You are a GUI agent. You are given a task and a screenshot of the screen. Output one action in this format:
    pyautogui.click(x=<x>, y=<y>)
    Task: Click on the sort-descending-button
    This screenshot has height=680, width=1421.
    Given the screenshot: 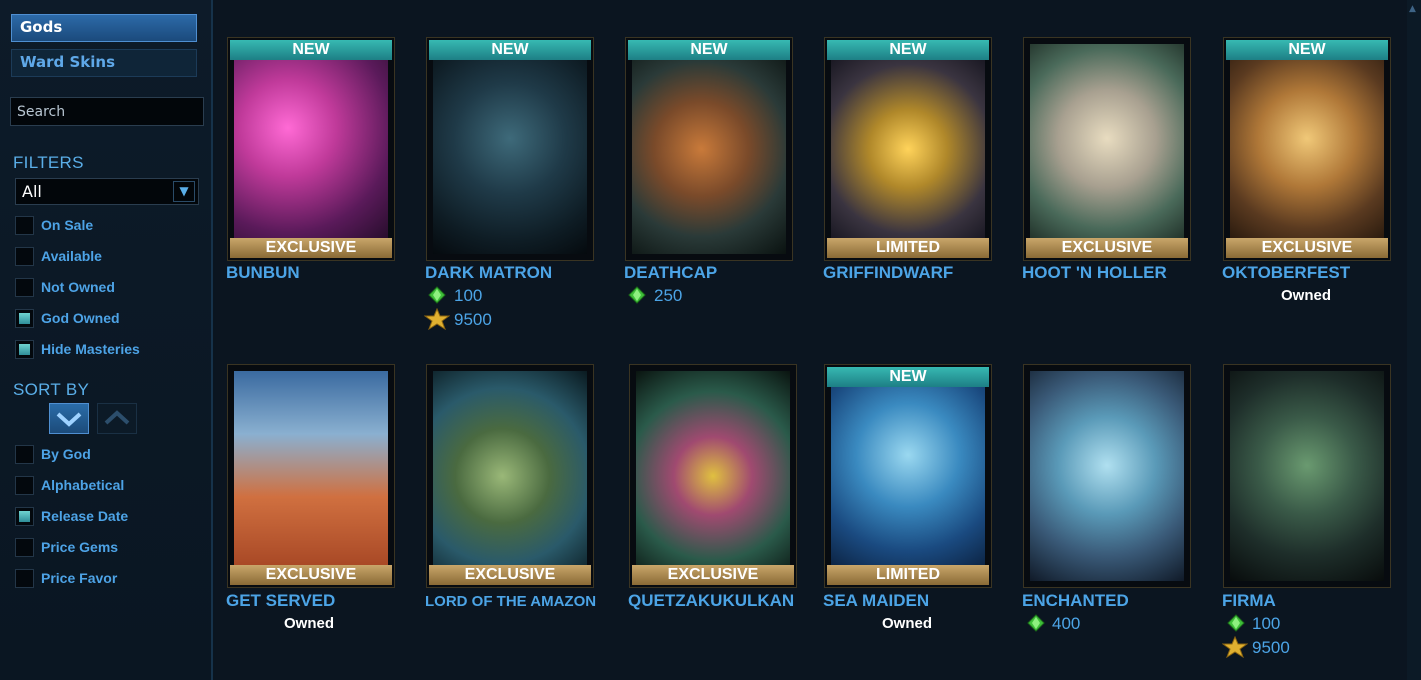 What is the action you would take?
    pyautogui.click(x=69, y=418)
    